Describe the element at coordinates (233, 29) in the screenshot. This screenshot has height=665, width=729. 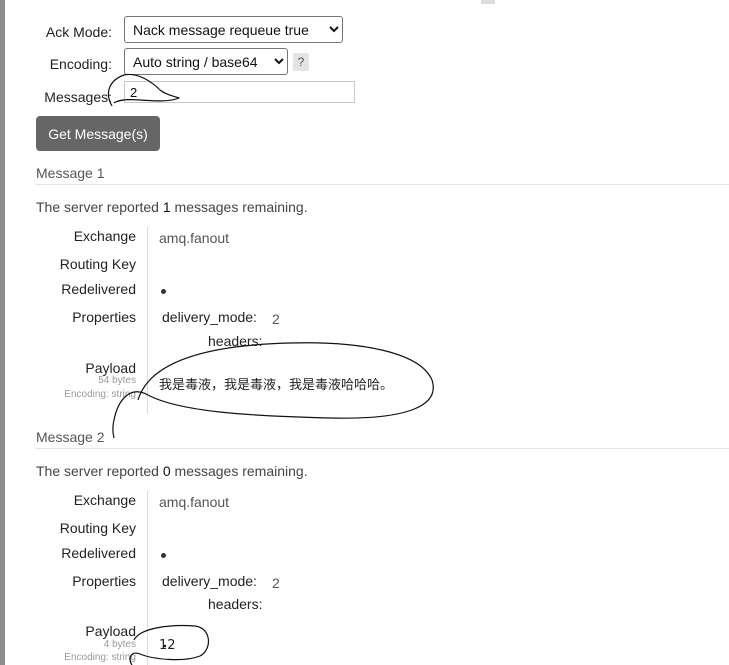
I see `ack-mode-select: Nack message requeue true` at that location.